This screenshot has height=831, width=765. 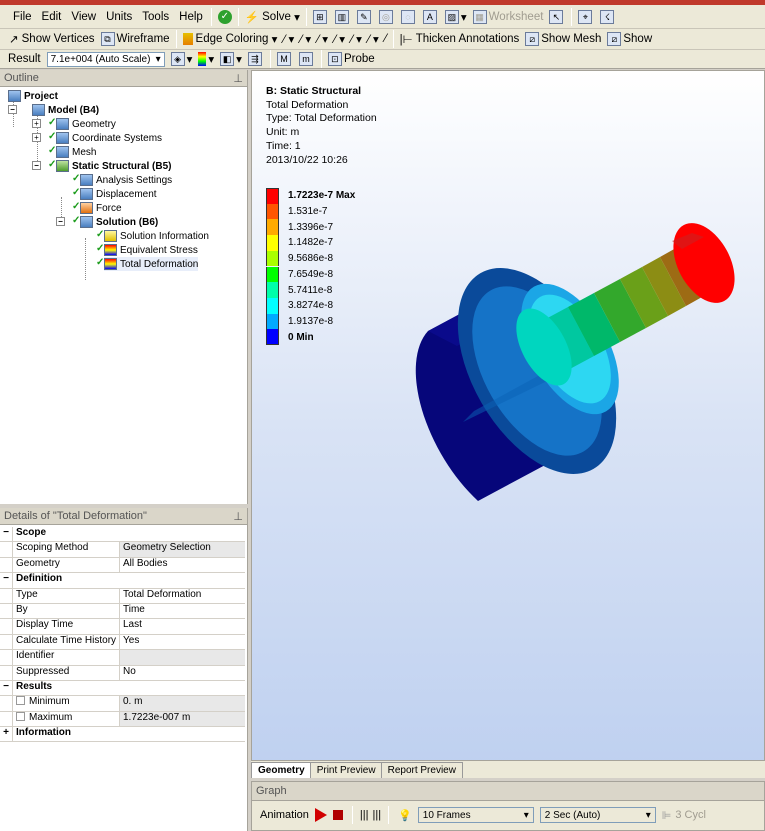 I want to click on details-row-scoping-method: Scoping Method Geometry Selection, so click(x=122, y=550).